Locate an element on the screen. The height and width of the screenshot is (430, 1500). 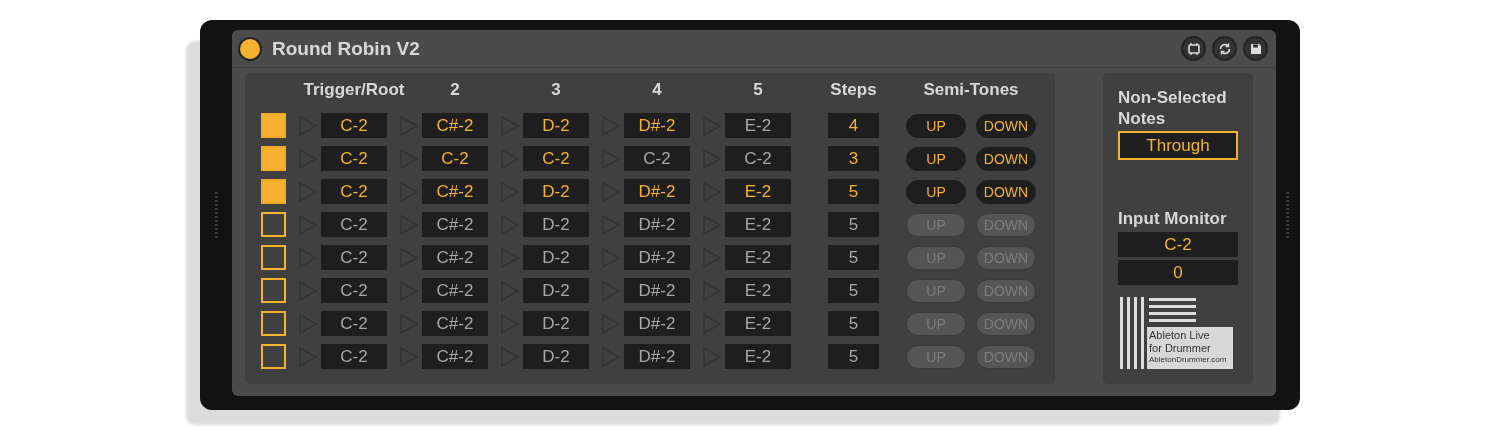
logo-url: AbletonDrummer.com is located at coordinates (1188, 360).